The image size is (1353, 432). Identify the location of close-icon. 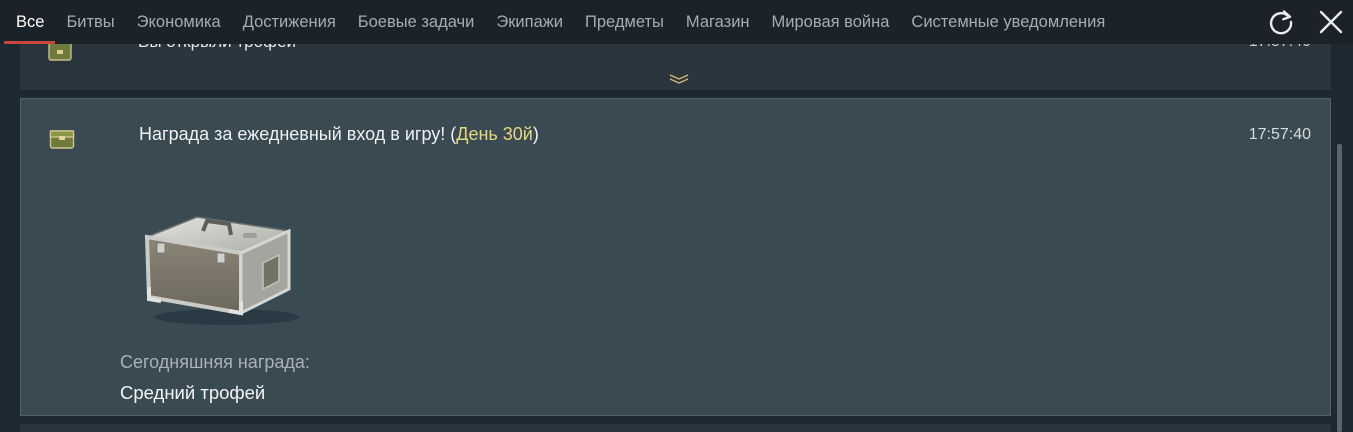
(1331, 22).